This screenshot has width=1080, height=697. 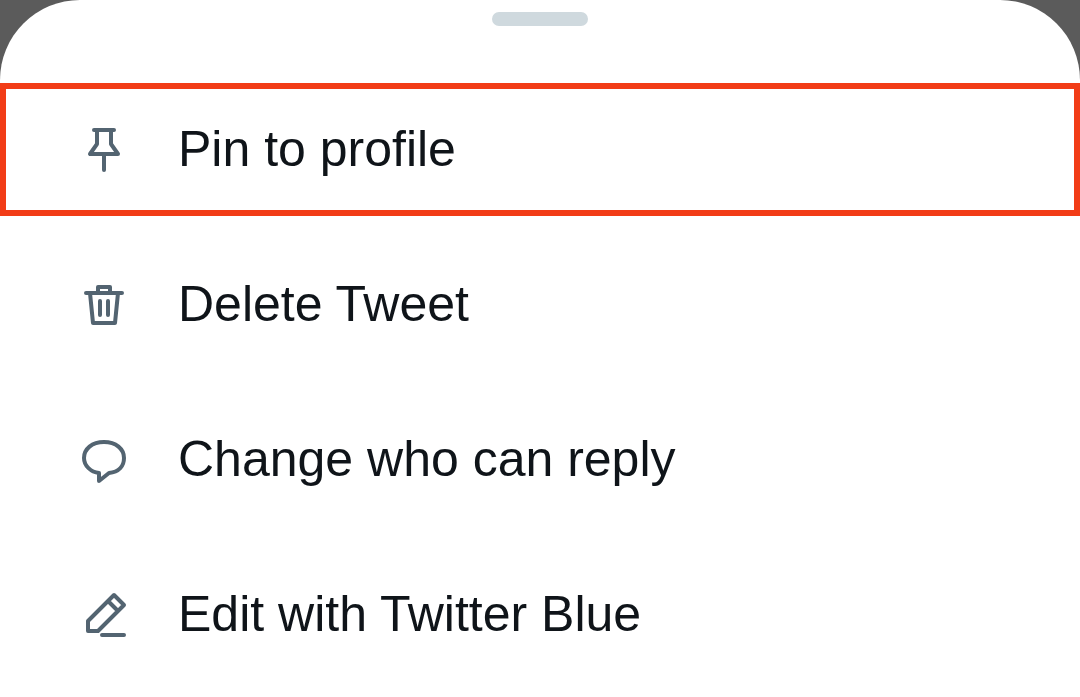 What do you see at coordinates (540, 19) in the screenshot?
I see `drag-handle` at bounding box center [540, 19].